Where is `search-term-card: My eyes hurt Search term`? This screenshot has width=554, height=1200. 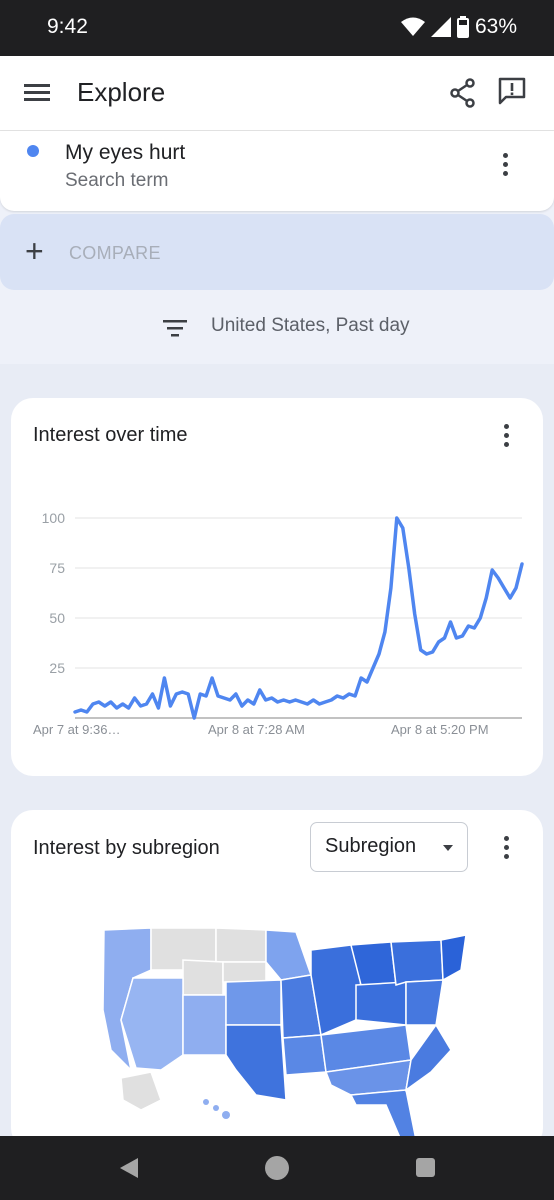
search-term-card: My eyes hurt Search term is located at coordinates (277, 171).